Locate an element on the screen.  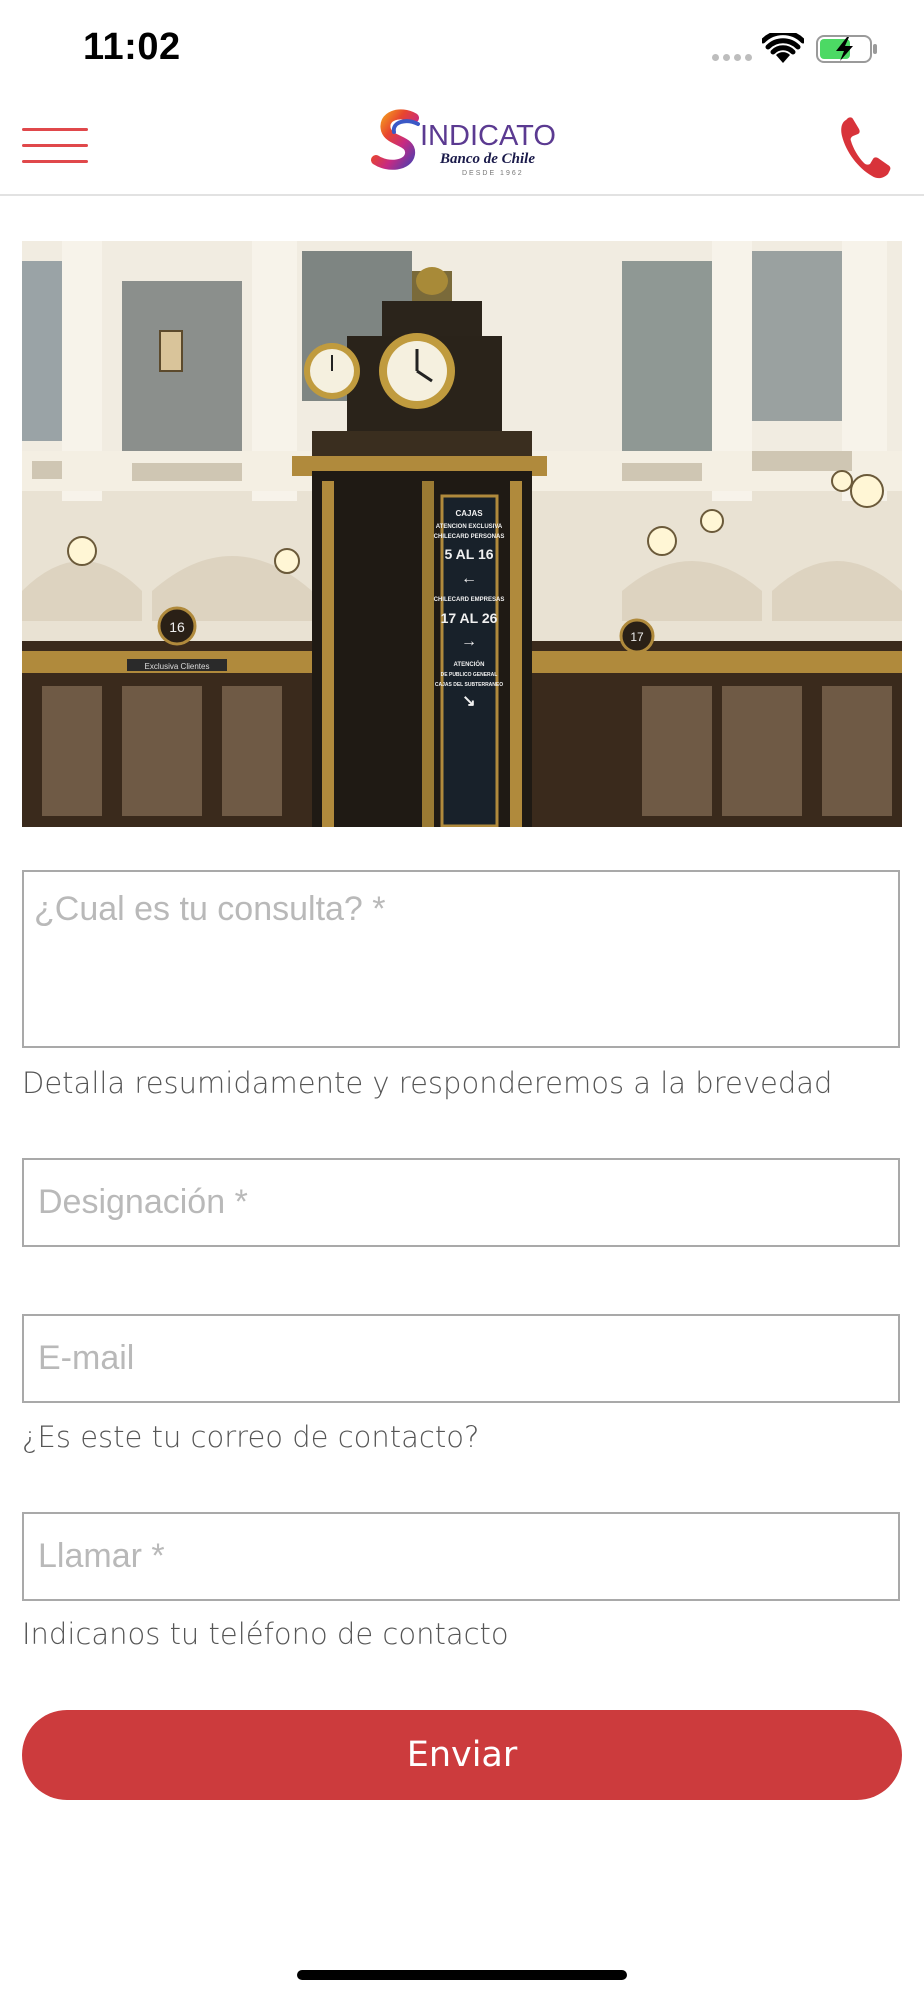
status-time: 11:02 is located at coordinates (132, 47).